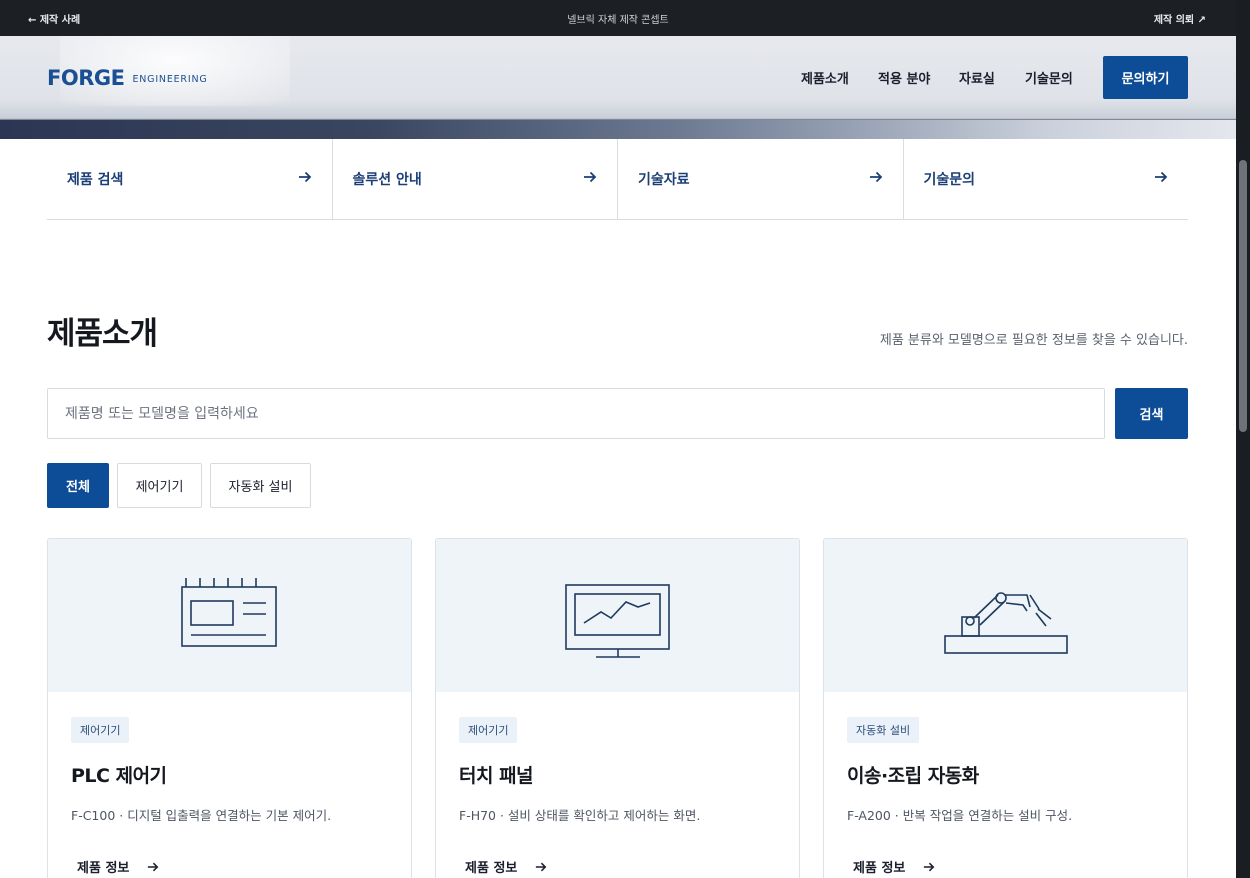 This screenshot has height=878, width=1250. I want to click on quick-link-label: 솔루션 안내, so click(387, 180).